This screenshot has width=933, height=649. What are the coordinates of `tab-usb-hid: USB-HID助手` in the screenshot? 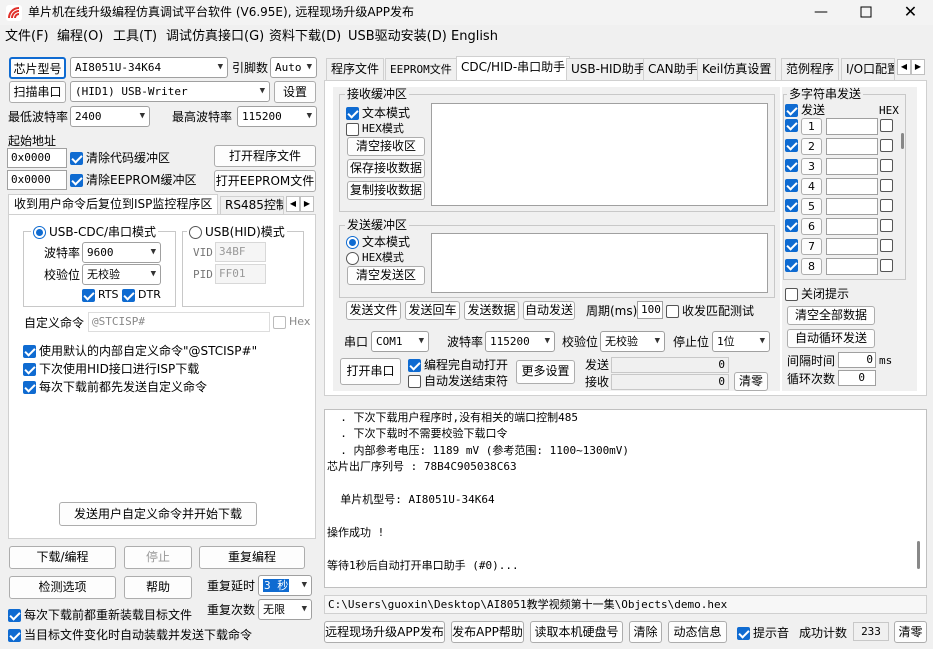 It's located at (608, 69).